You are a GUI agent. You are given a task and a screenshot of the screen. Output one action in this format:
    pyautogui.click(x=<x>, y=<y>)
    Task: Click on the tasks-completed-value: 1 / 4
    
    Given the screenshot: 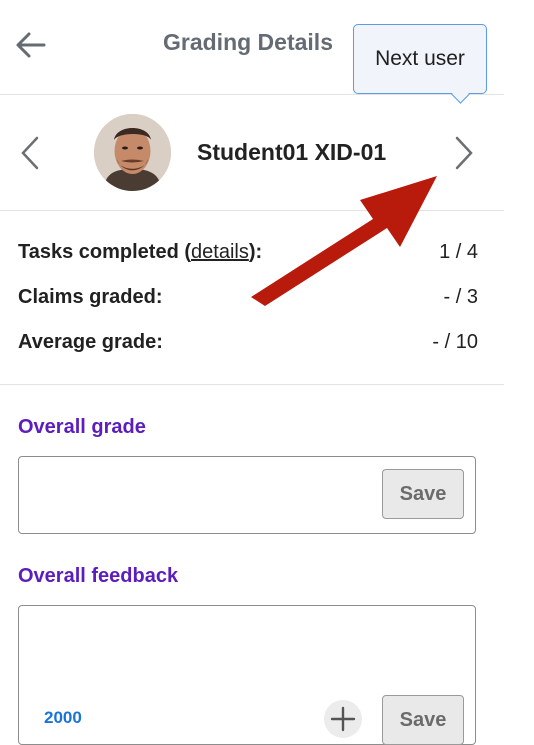 What is the action you would take?
    pyautogui.click(x=458, y=252)
    